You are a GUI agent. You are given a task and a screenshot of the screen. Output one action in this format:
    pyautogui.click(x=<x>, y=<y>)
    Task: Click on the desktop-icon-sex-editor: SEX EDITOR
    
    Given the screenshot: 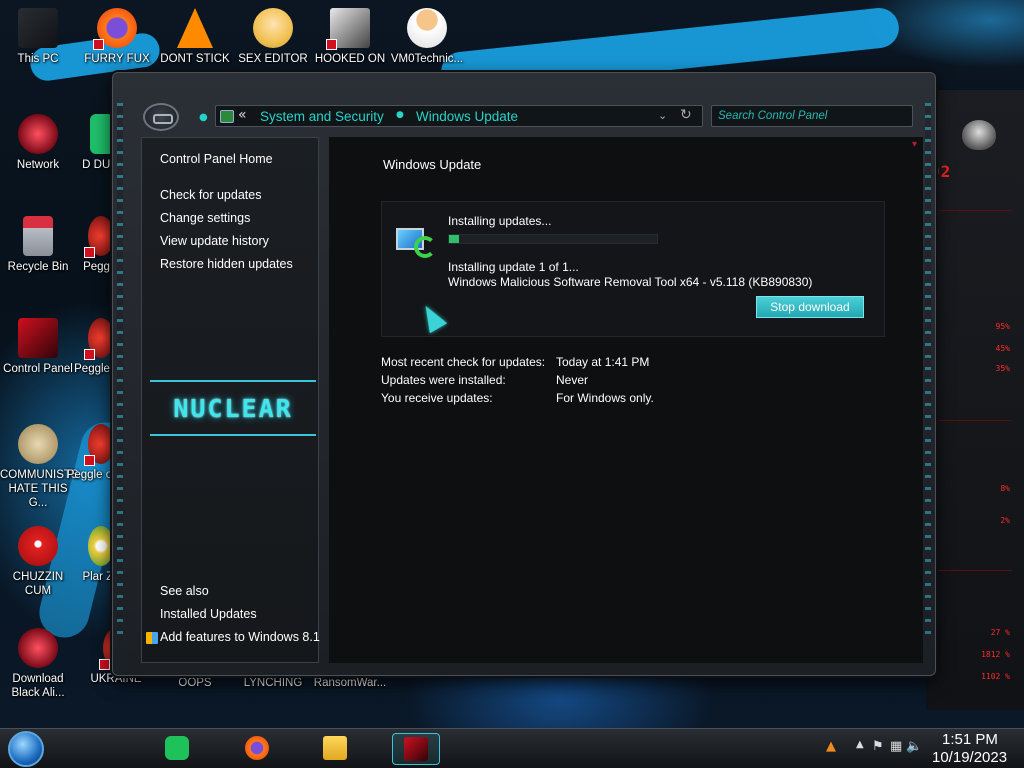 What is the action you would take?
    pyautogui.click(x=273, y=37)
    